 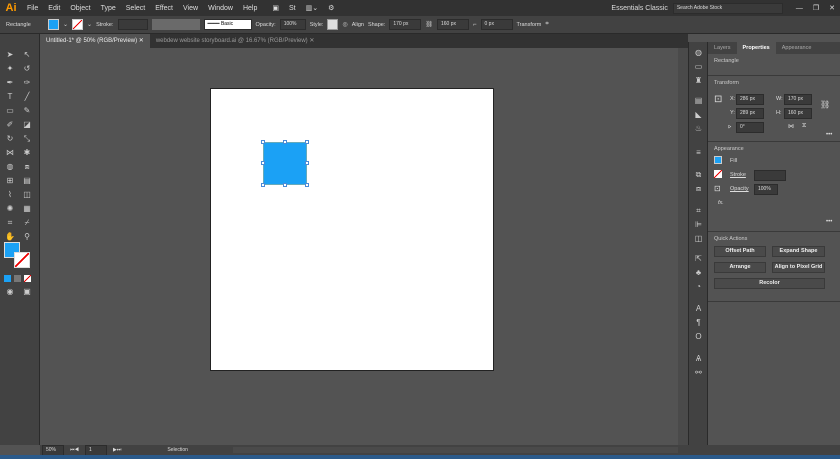 I want to click on direct-selection-tool-icon: ↖, so click(x=27, y=55).